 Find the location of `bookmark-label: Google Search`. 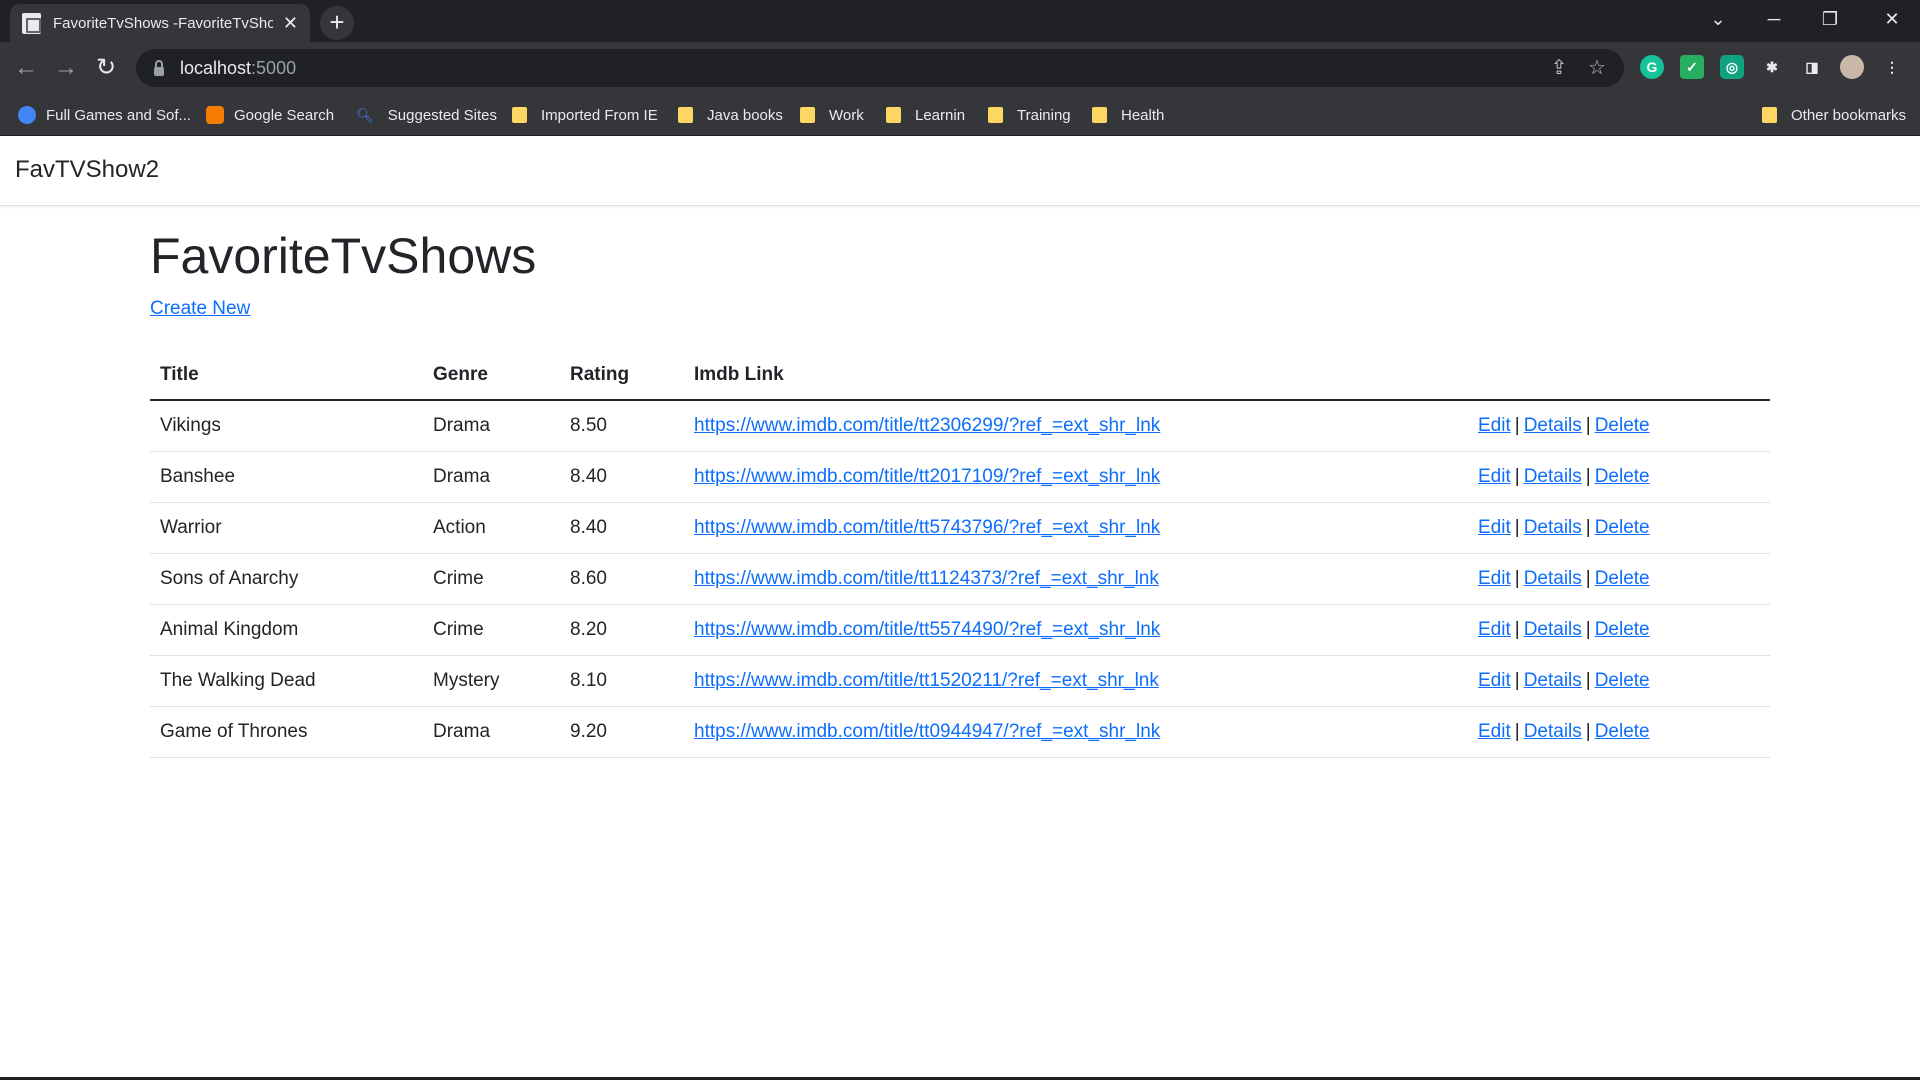

bookmark-label: Google Search is located at coordinates (284, 115).